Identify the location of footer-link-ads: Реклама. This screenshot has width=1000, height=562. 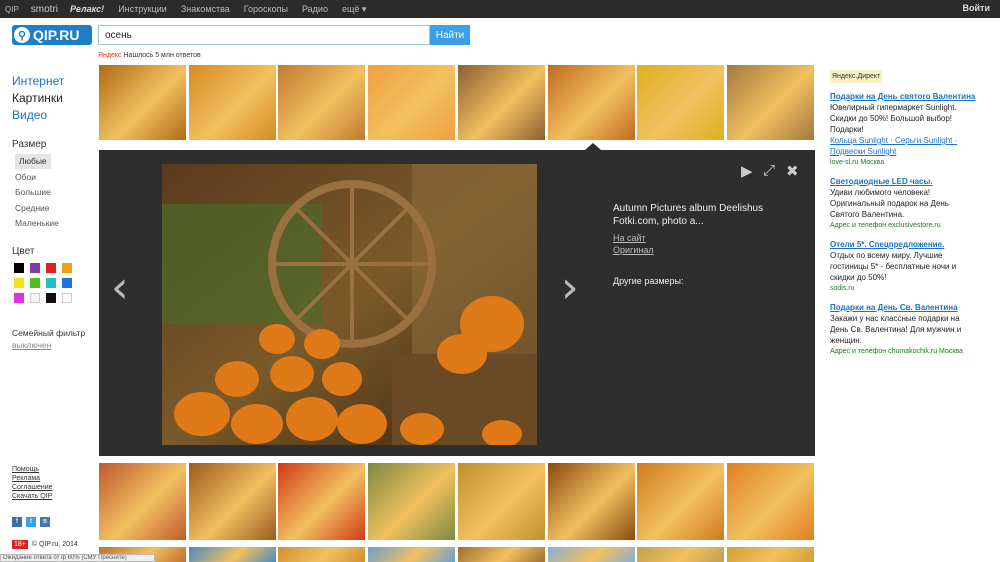
(32, 478).